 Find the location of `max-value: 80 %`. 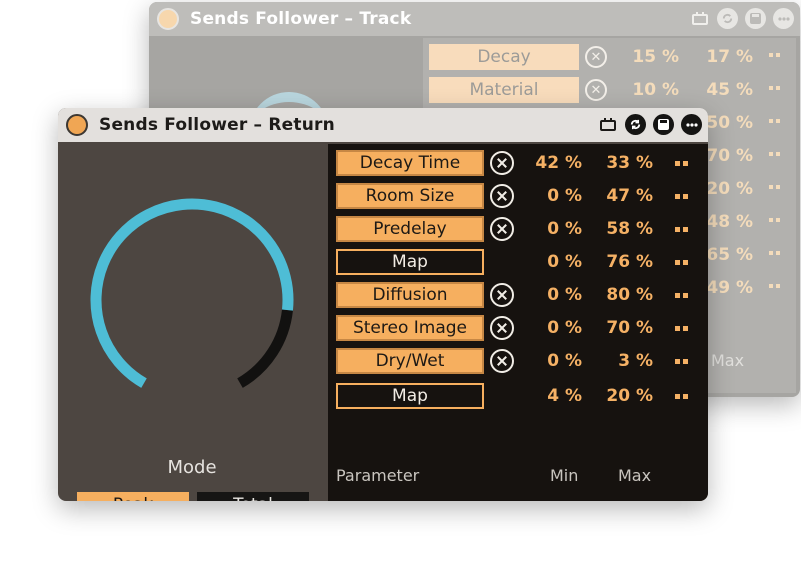

max-value: 80 % is located at coordinates (627, 295).